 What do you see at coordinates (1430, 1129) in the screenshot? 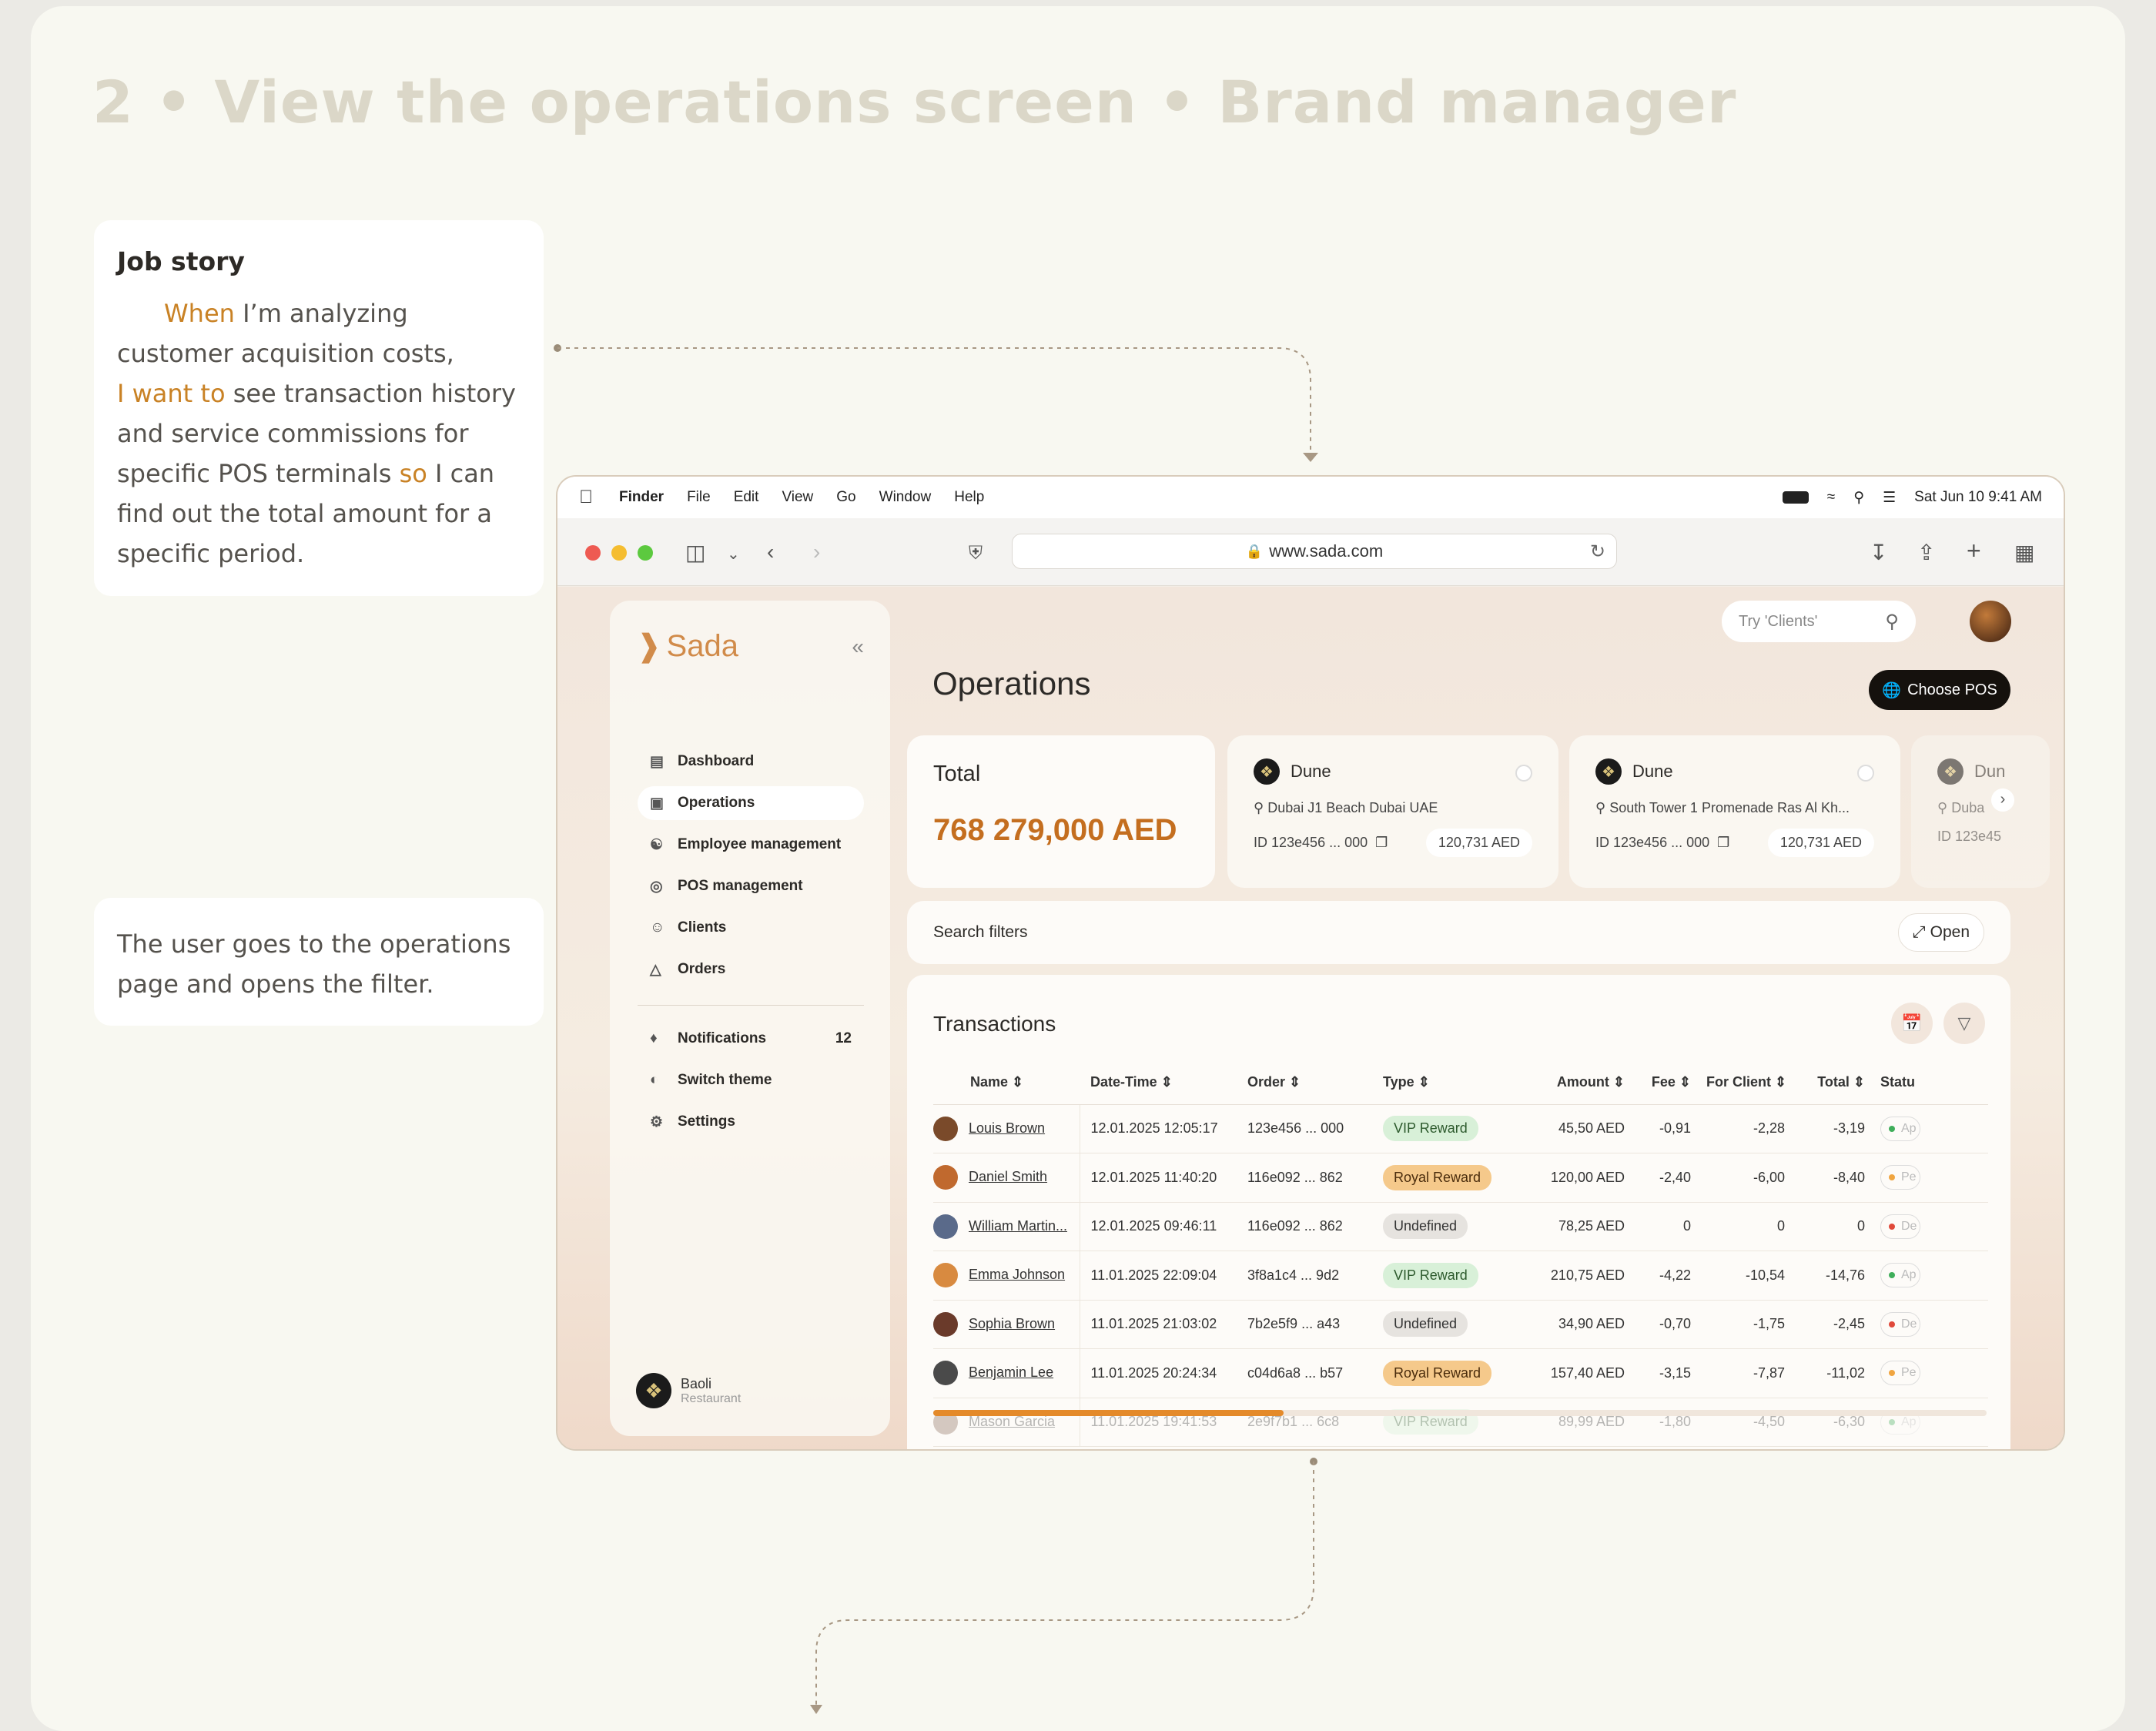
I see `type-badge: VIP Reward` at bounding box center [1430, 1129].